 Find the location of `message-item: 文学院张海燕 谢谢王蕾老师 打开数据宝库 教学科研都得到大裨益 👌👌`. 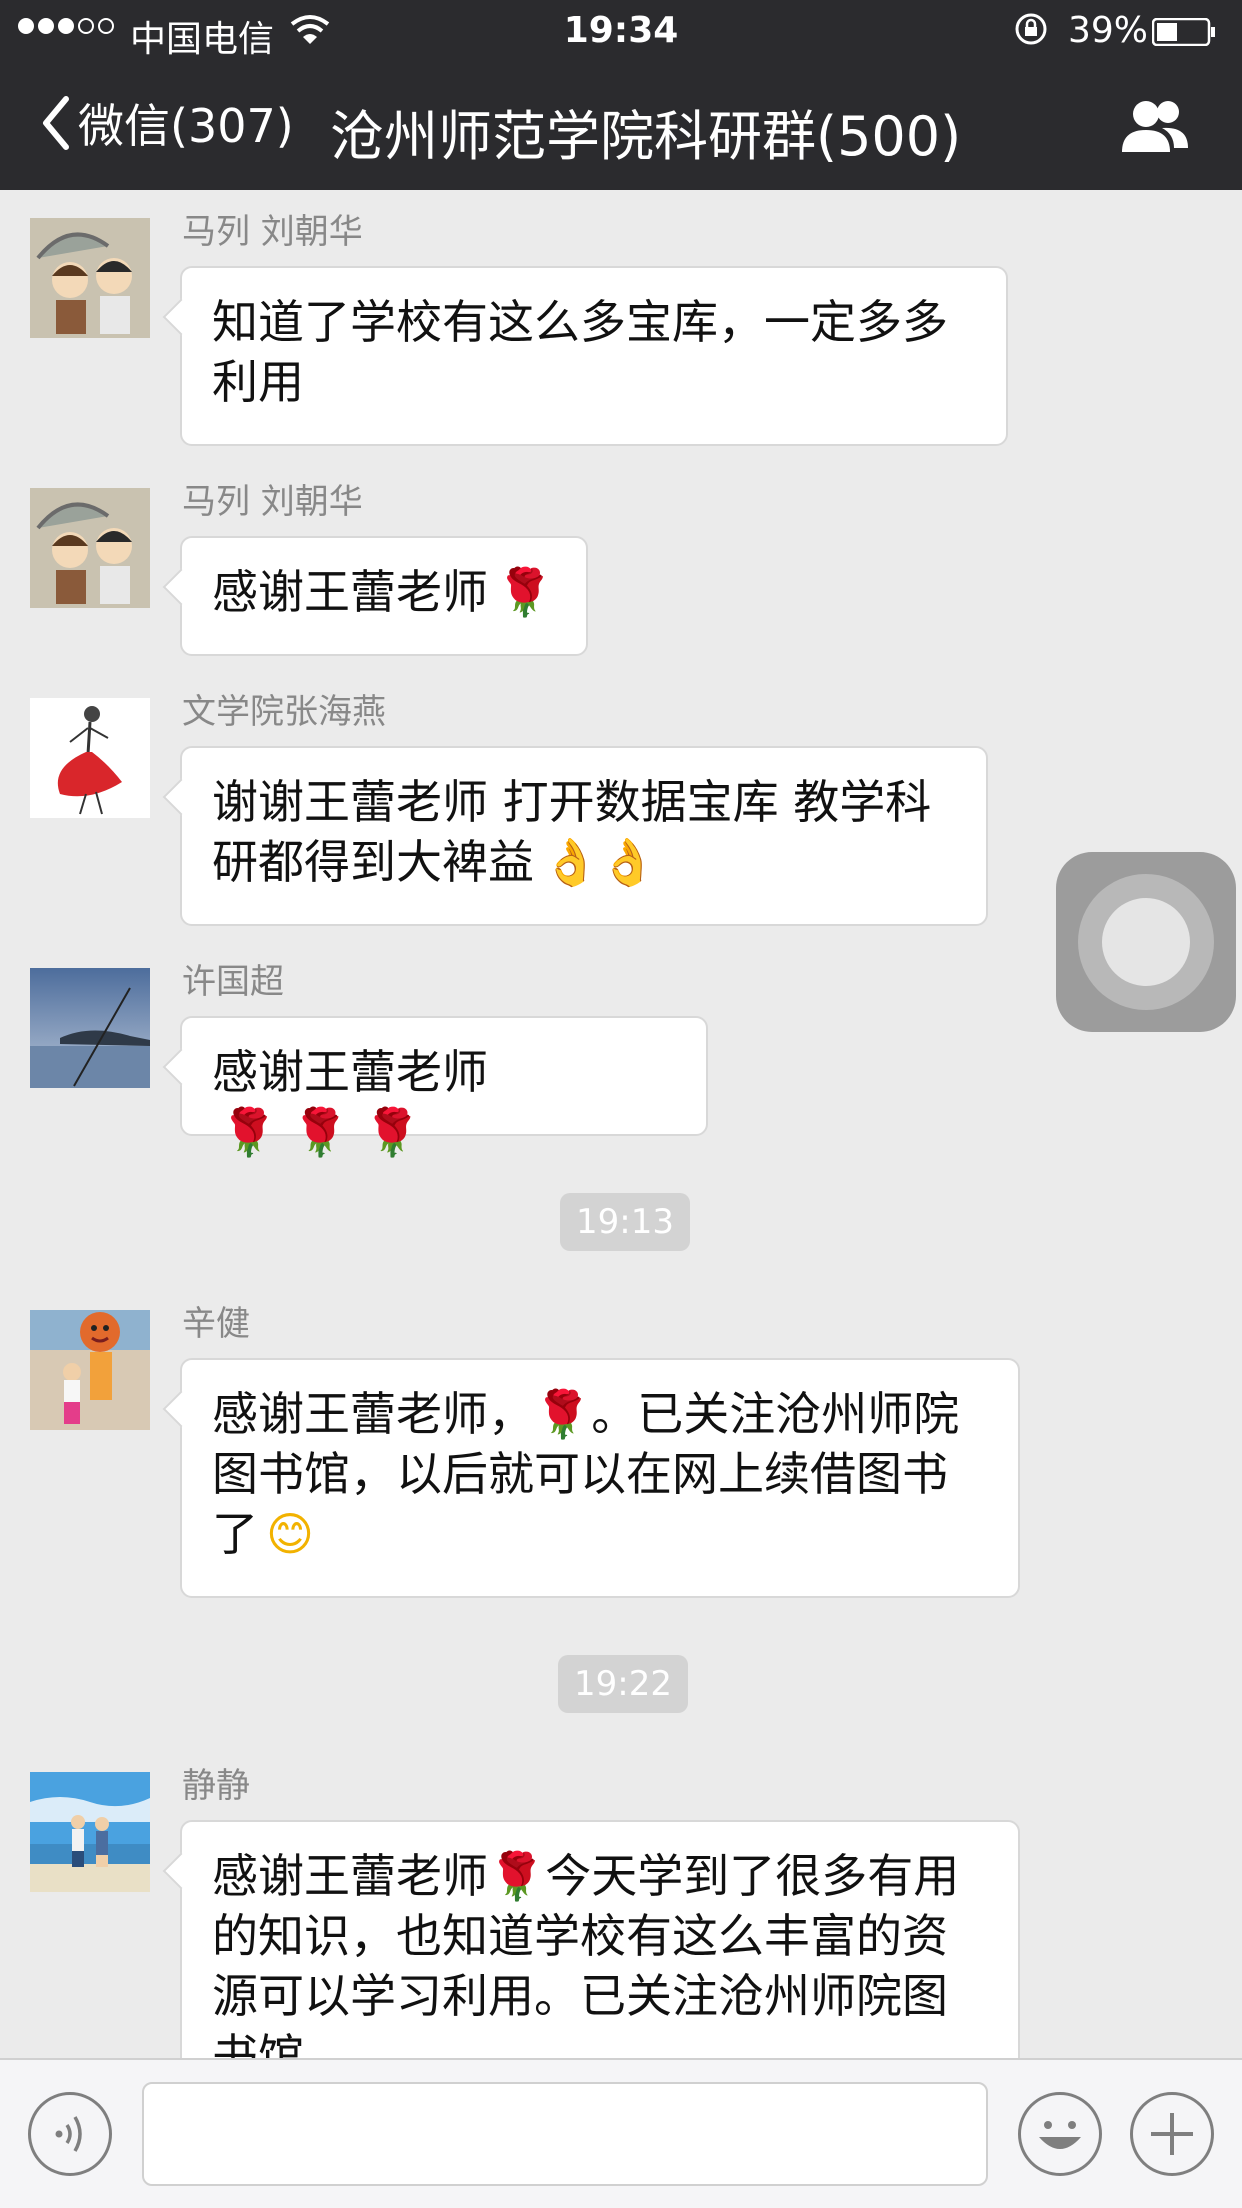

message-item: 文学院张海燕 谢谢王蕾老师 打开数据宝库 教学科研都得到大裨益 👌👌 is located at coordinates (621, 805).